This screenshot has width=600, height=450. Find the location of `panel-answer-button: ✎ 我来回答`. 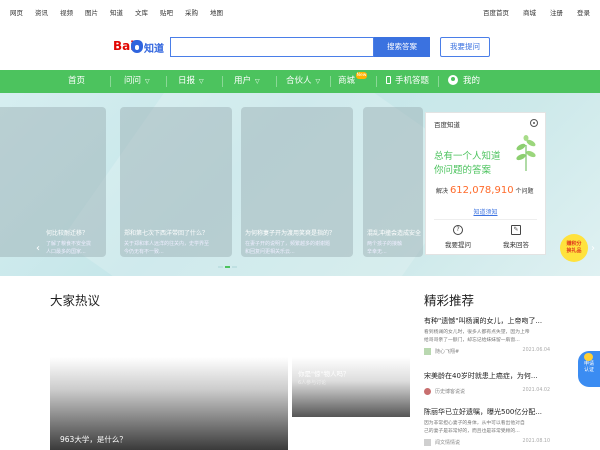

panel-answer-button: ✎ 我来回答 is located at coordinates (516, 237).